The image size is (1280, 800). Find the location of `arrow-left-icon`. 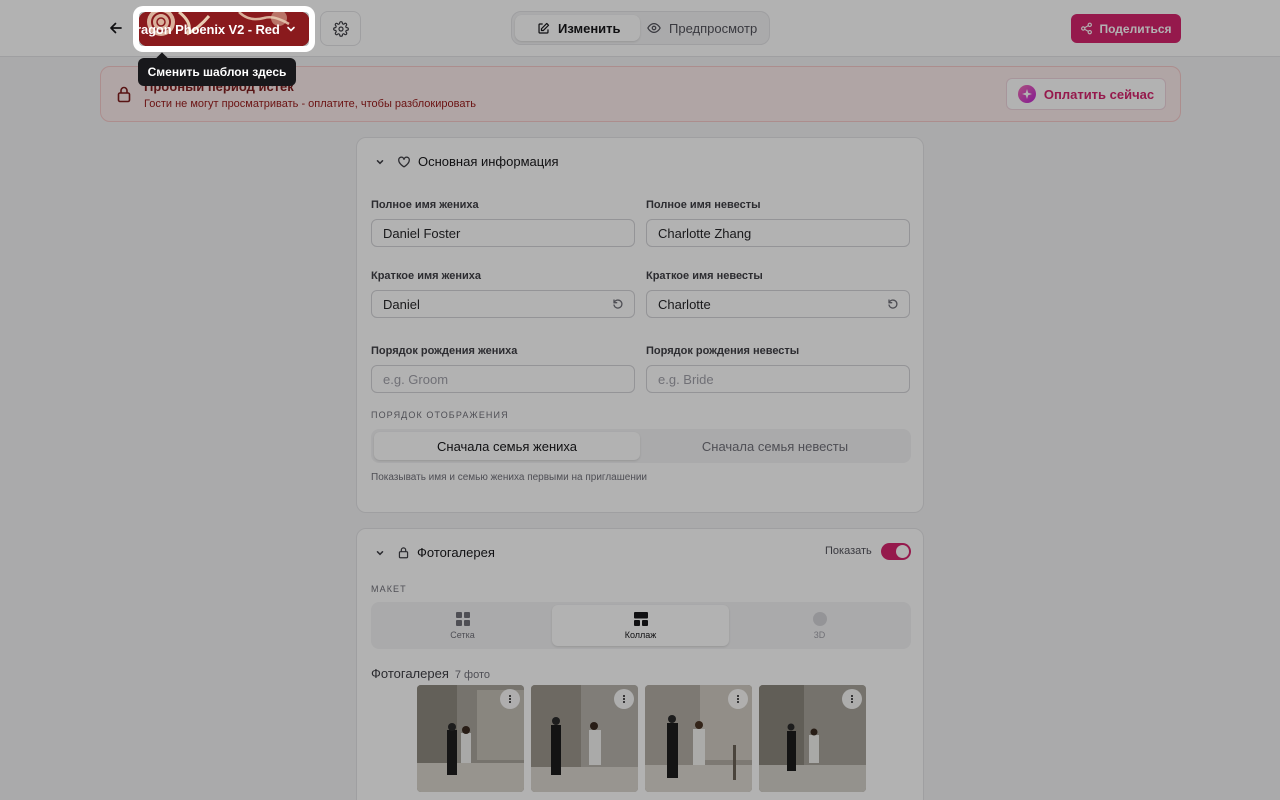

arrow-left-icon is located at coordinates (116, 28).